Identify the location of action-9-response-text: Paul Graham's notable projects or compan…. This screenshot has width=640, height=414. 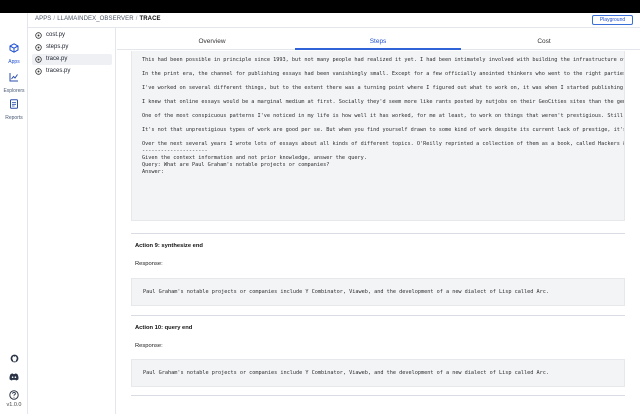
(346, 292).